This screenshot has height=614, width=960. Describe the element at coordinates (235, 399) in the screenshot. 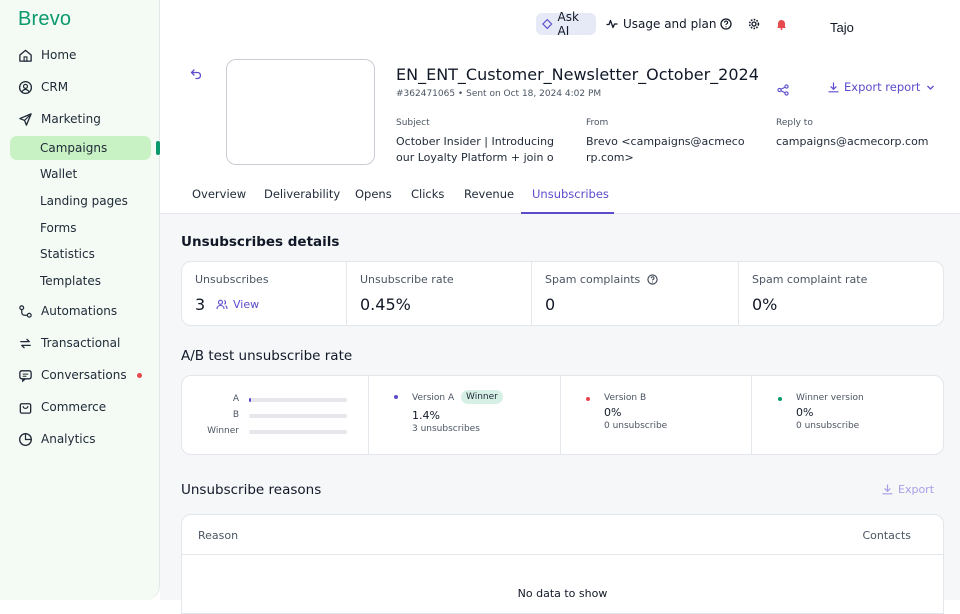

I see `bar-label-a: A` at that location.